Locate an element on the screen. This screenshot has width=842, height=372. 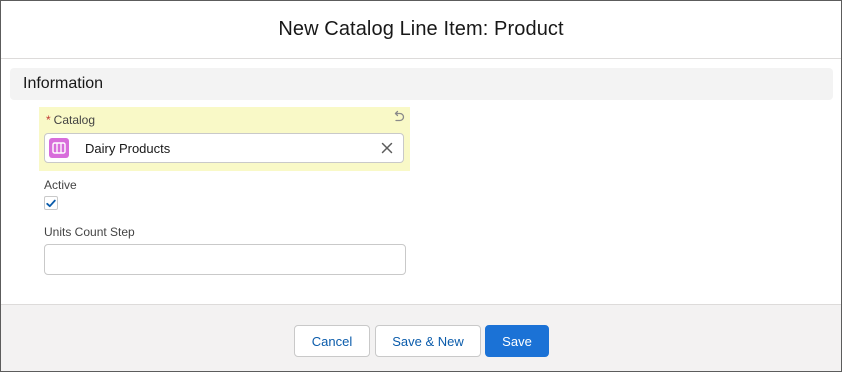
checkmark-icon is located at coordinates (51, 203).